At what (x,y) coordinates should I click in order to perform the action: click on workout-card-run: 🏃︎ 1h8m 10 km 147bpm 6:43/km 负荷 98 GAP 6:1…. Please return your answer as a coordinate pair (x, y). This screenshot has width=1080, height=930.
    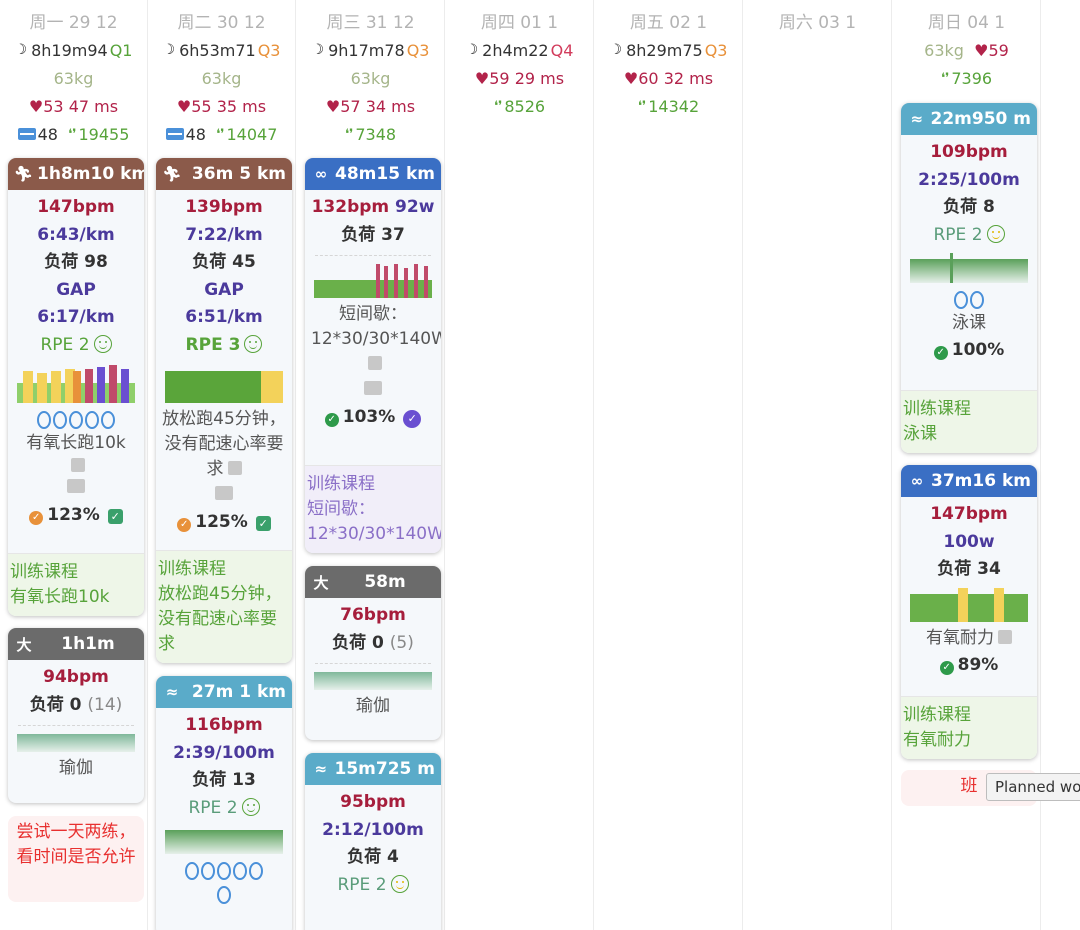
    Looking at the image, I should click on (76, 387).